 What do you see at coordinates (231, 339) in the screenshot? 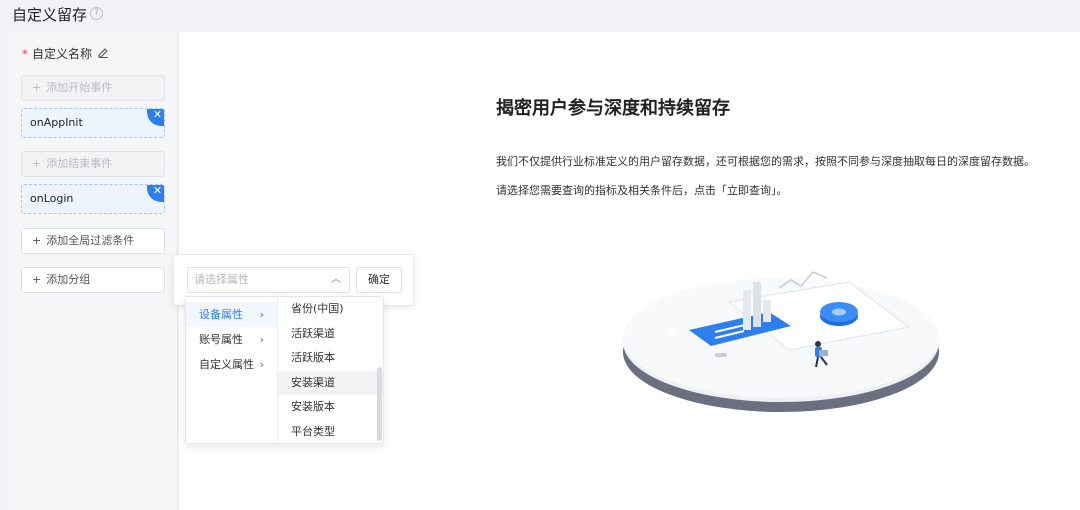
I see `cascader-category-account: 账号属性 ›` at bounding box center [231, 339].